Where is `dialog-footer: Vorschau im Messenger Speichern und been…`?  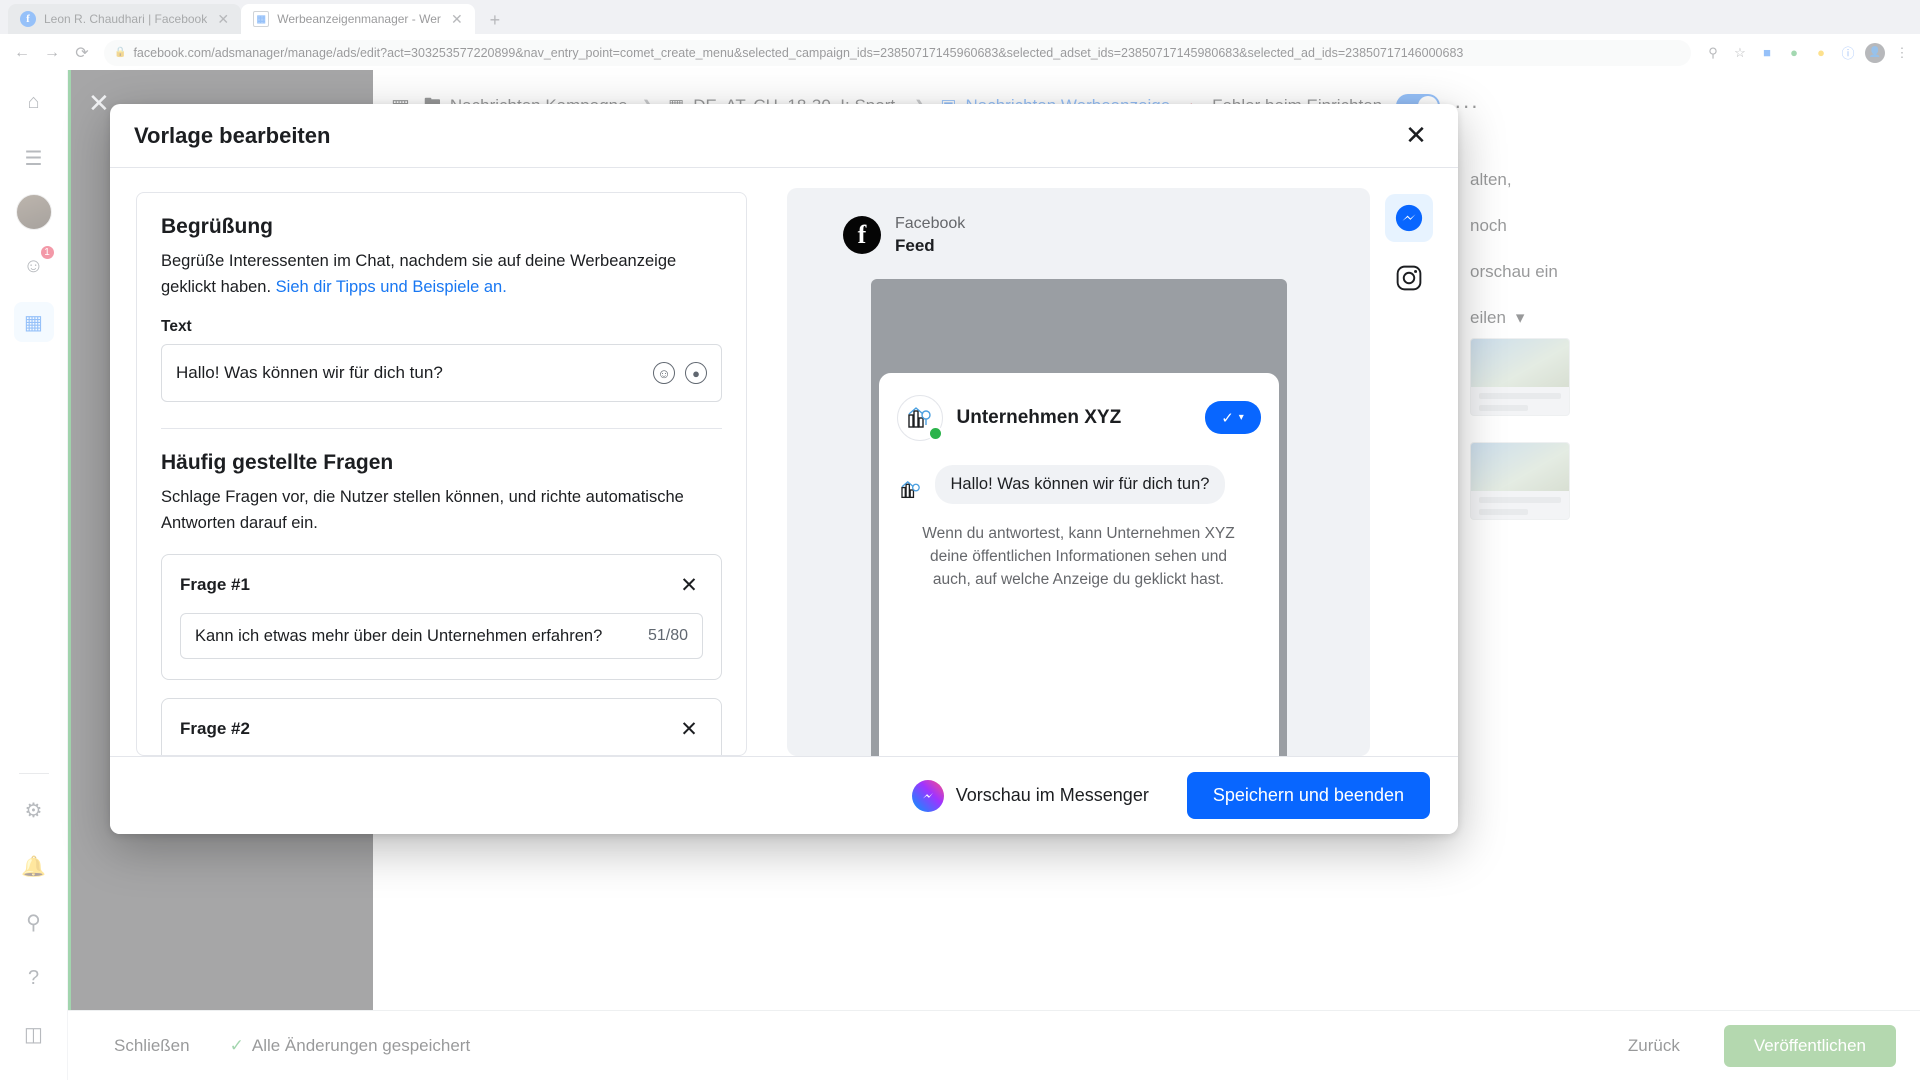
dialog-footer: Vorschau im Messenger Speichern und been… is located at coordinates (784, 795).